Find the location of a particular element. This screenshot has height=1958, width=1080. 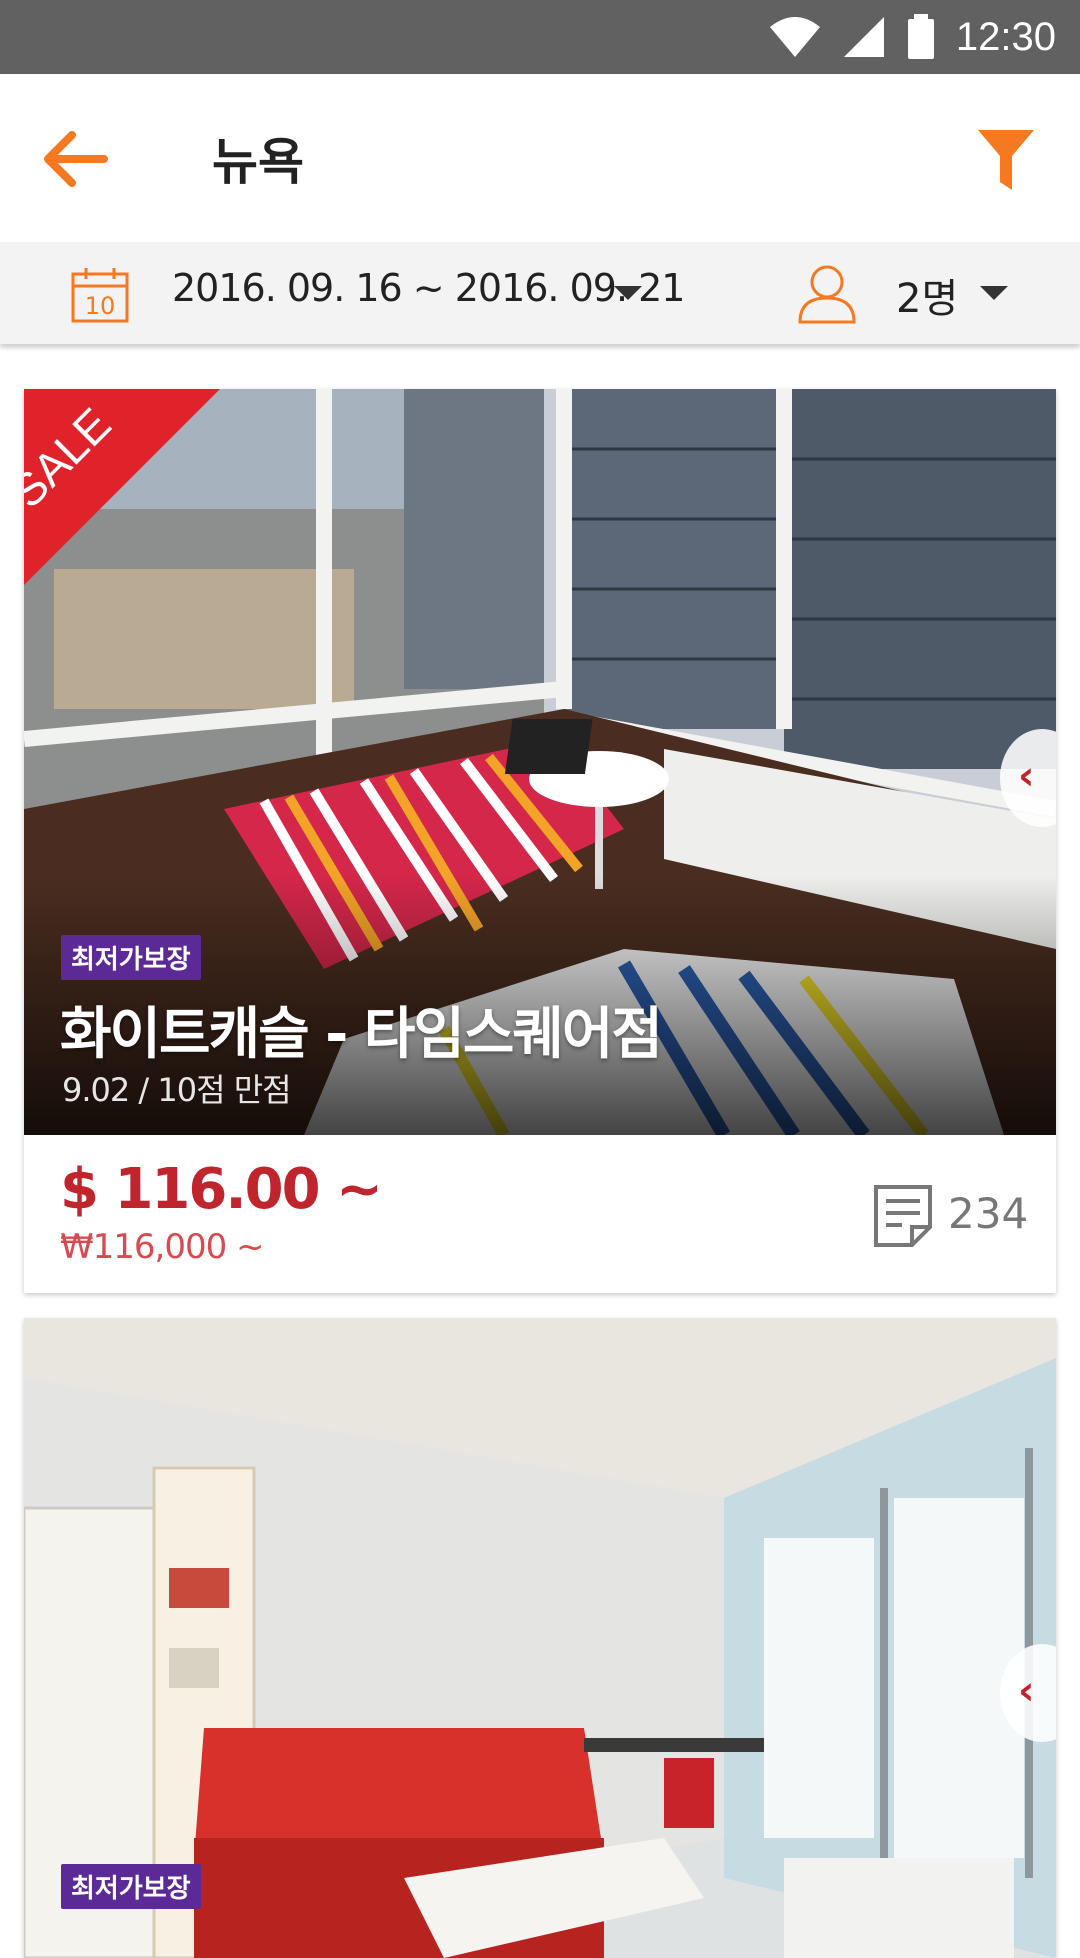

price-usd: $ 116.00 ~ is located at coordinates (221, 1189).